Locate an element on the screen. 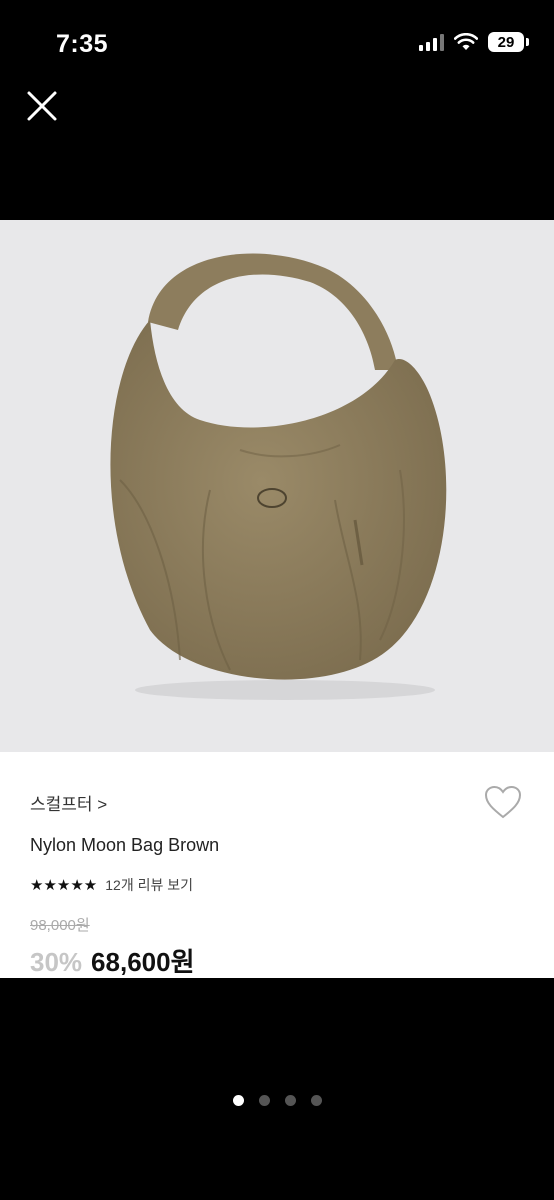 The width and height of the screenshot is (554, 1200). status-icons: 29 is located at coordinates (474, 42).